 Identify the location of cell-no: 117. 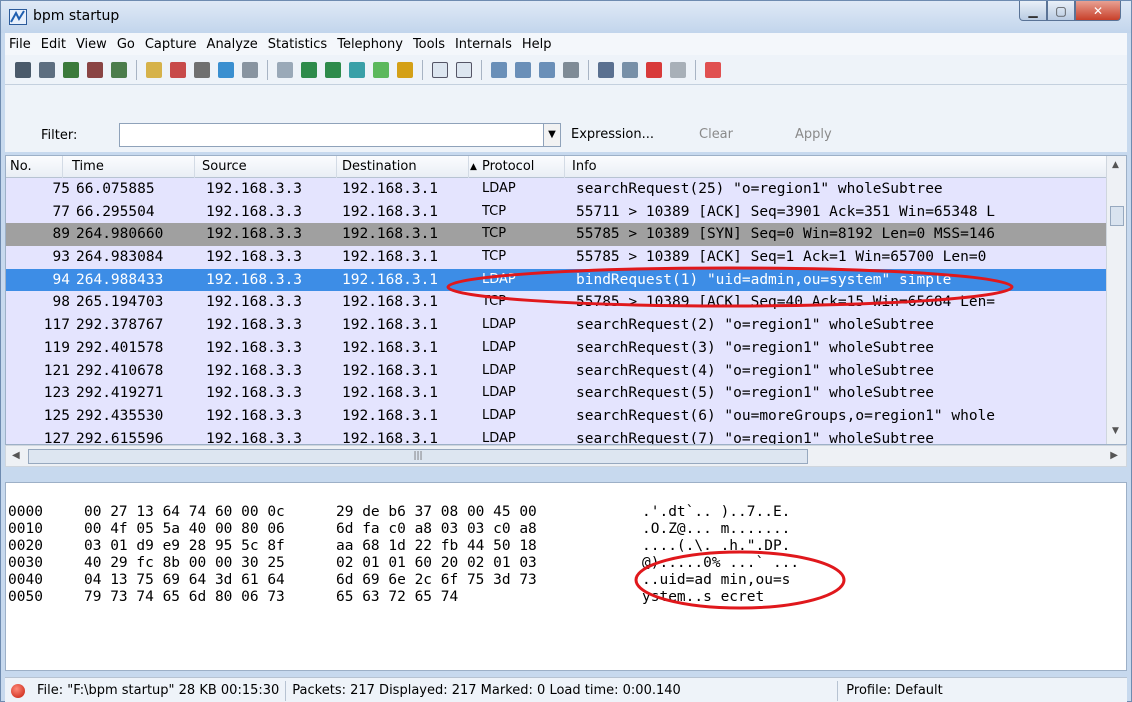
(56, 325).